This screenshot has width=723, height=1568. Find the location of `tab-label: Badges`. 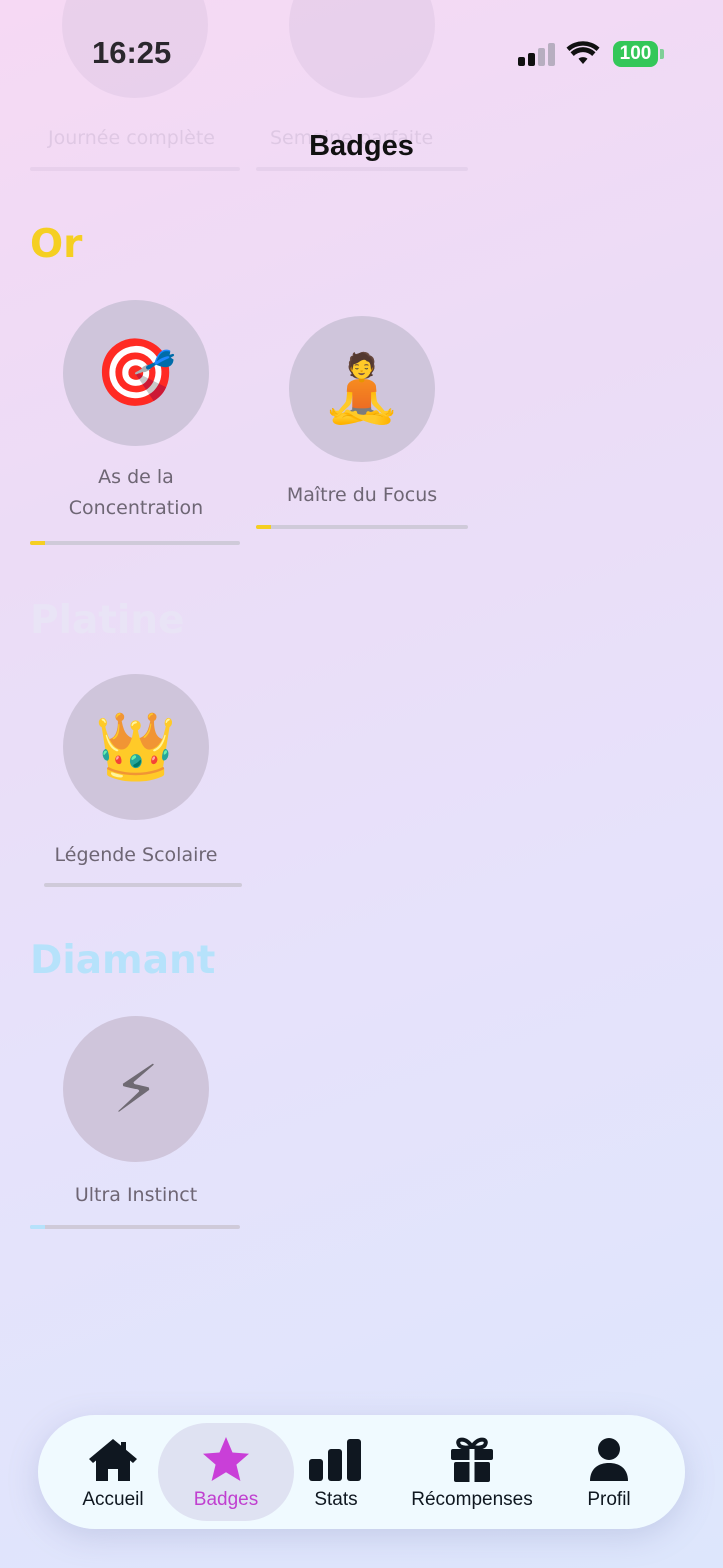

tab-label: Badges is located at coordinates (226, 1499).